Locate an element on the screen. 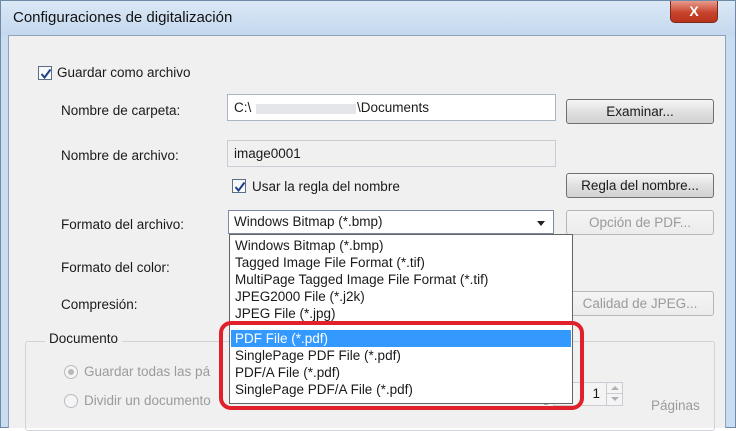 The image size is (736, 431). format-option: JPEG File (*.jpg) is located at coordinates (401, 313).